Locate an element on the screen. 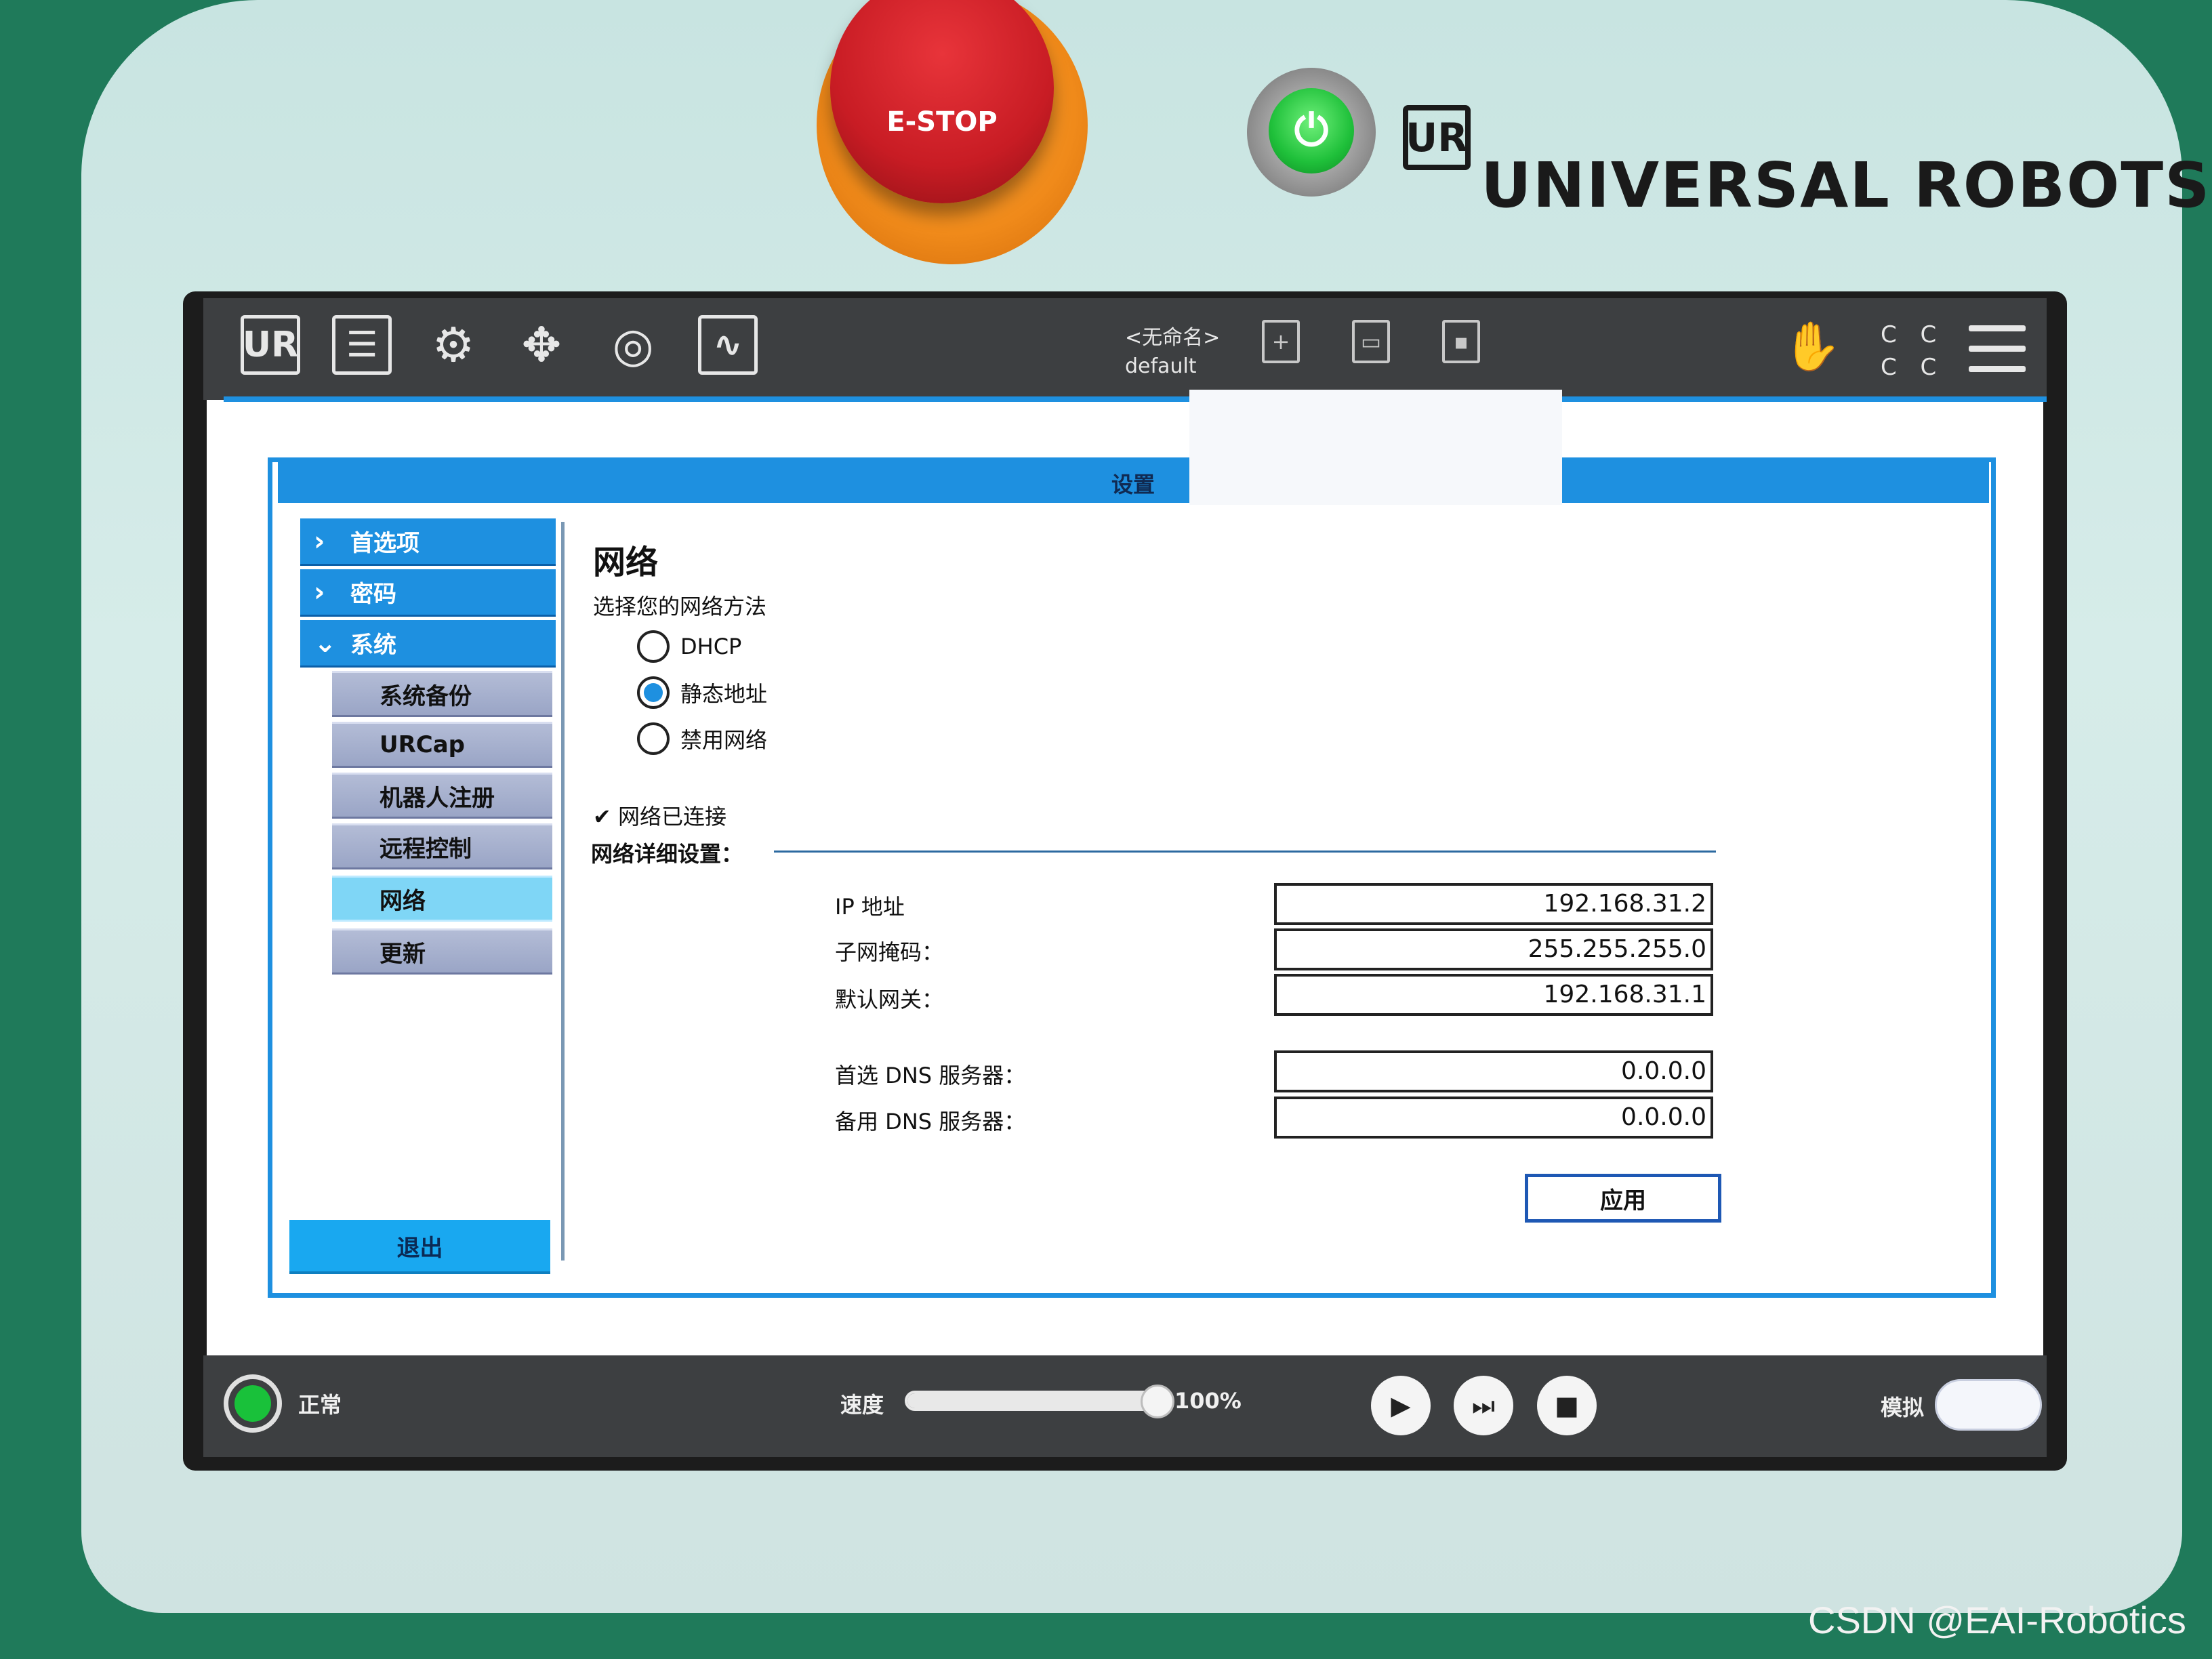 Image resolution: width=2212 pixels, height=1659 pixels. sidebar-item-system: ⌄ 系统 is located at coordinates (428, 644).